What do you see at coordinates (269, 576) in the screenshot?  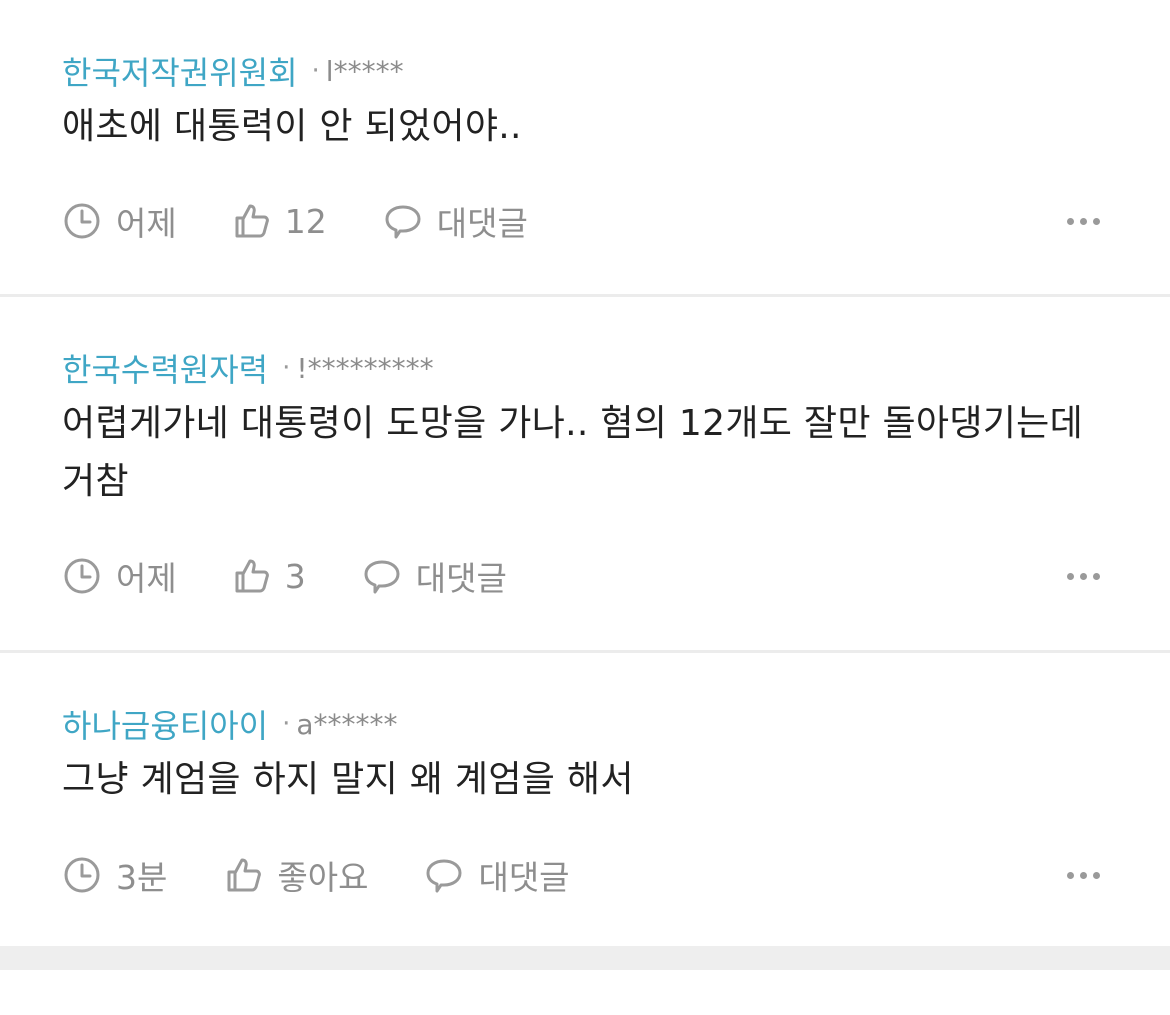 I see `like-button: 3` at bounding box center [269, 576].